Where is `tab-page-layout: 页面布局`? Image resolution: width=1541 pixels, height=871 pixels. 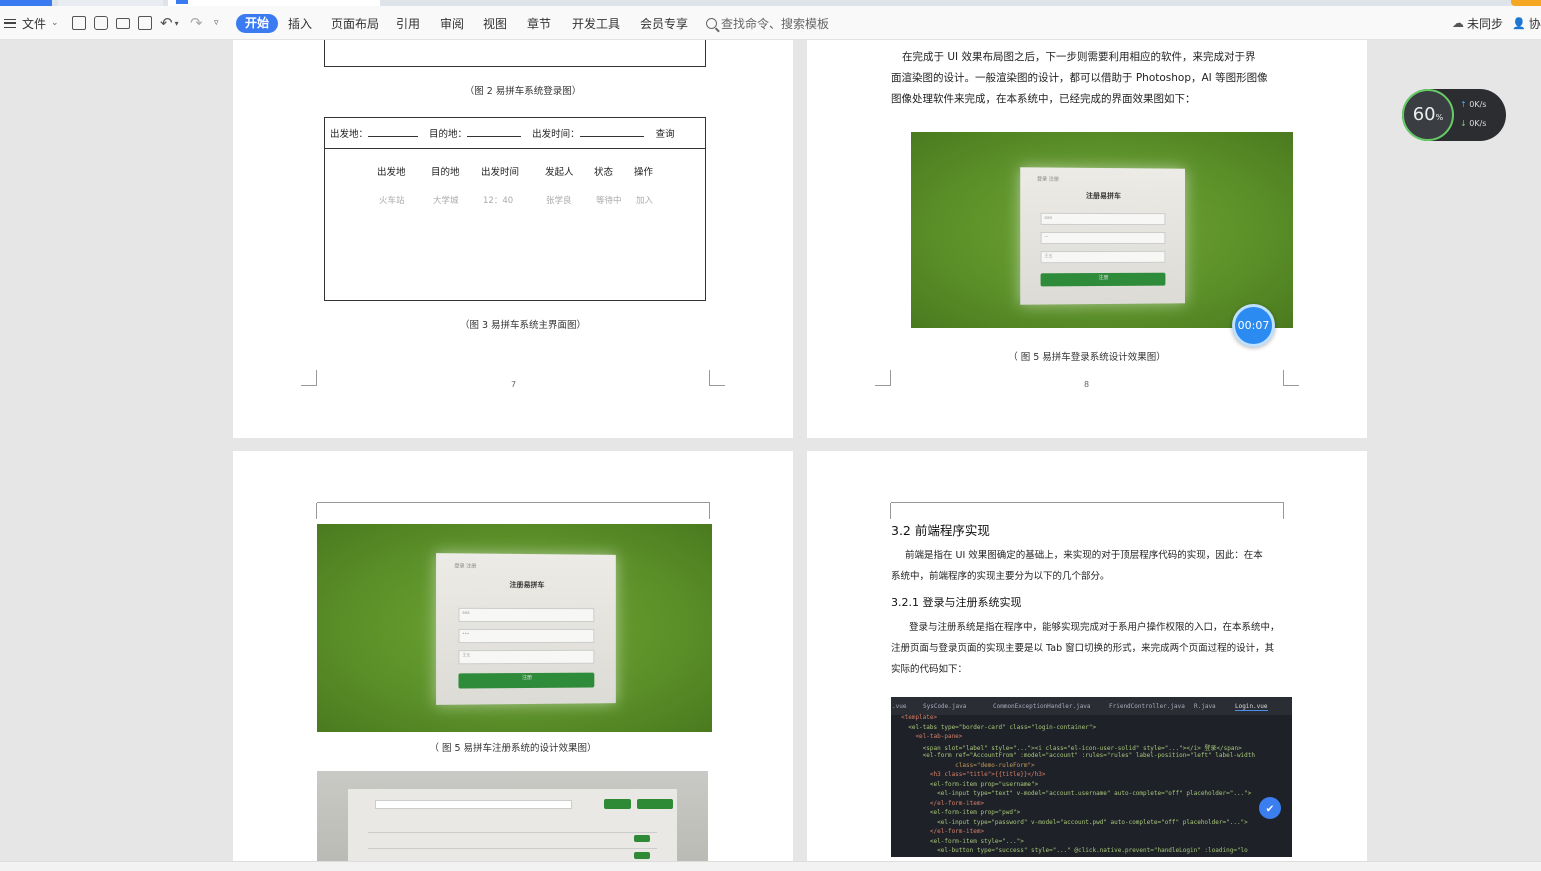
tab-page-layout: 页面布局 is located at coordinates (355, 23).